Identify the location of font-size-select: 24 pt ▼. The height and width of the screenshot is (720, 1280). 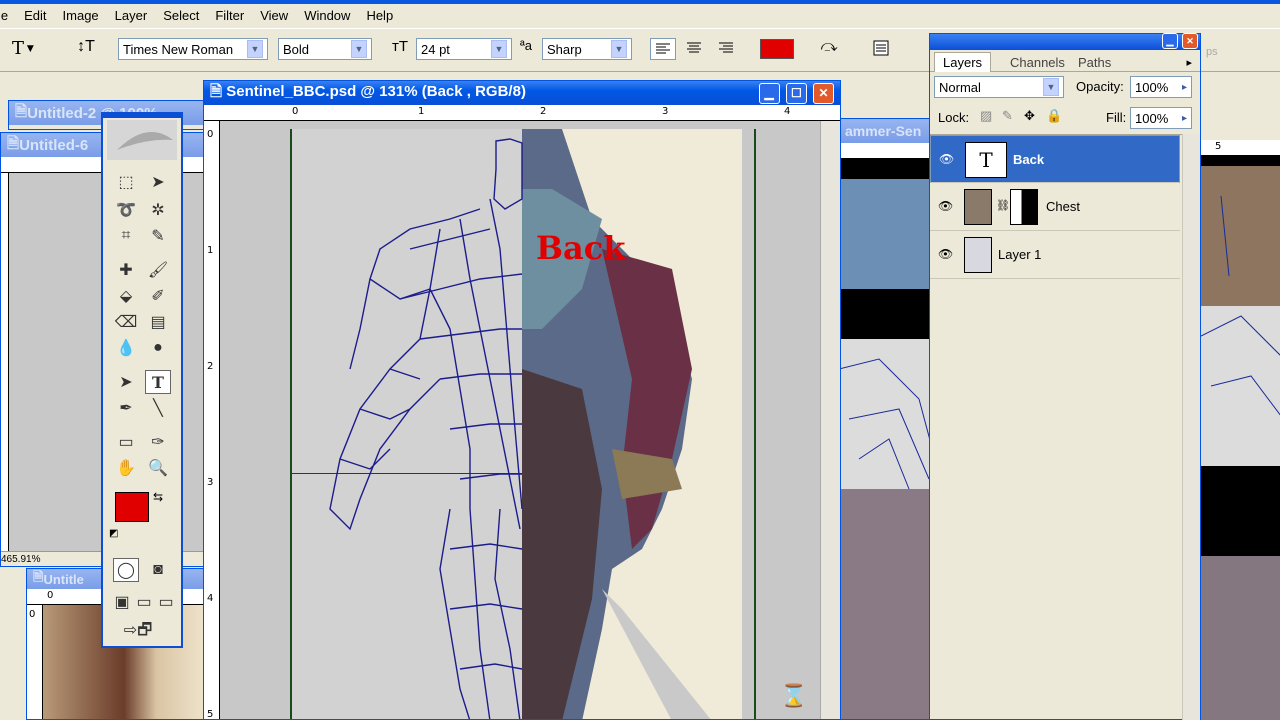
(464, 49).